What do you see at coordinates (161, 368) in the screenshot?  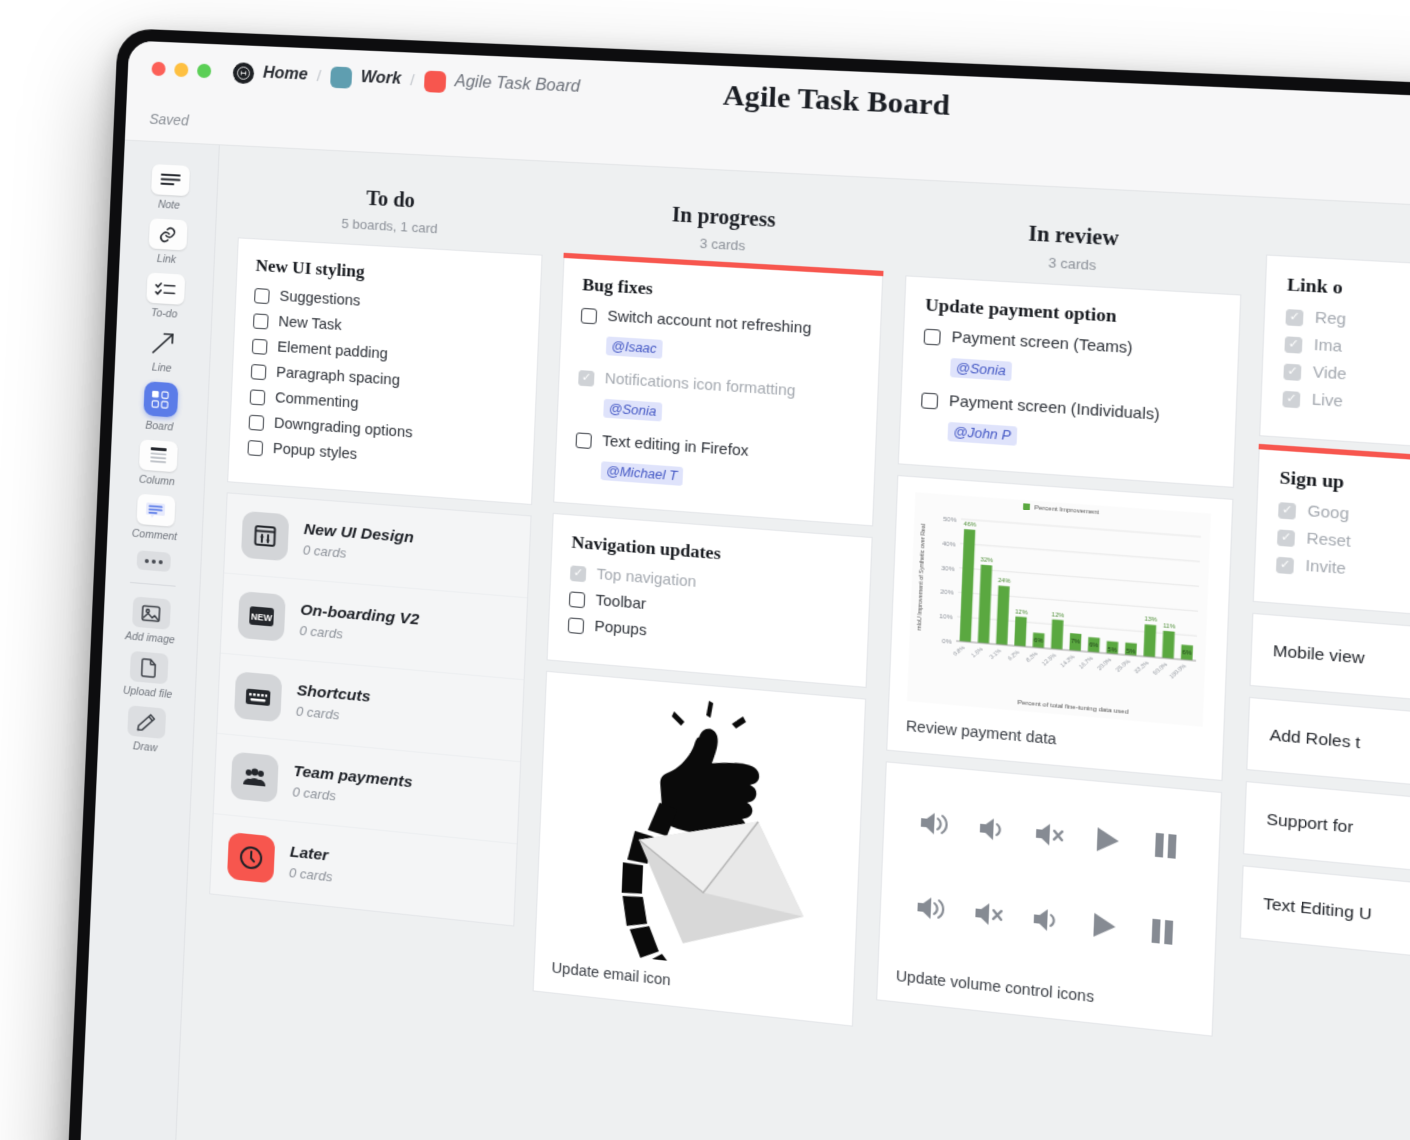 I see `sidebar-label-line: Line` at bounding box center [161, 368].